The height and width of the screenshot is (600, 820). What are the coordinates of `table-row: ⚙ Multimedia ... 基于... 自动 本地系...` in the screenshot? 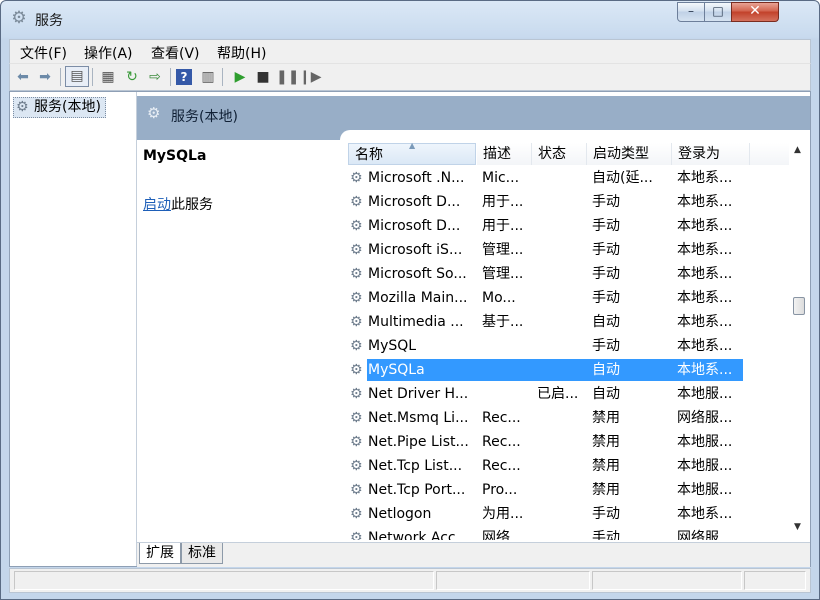 It's located at (549, 322).